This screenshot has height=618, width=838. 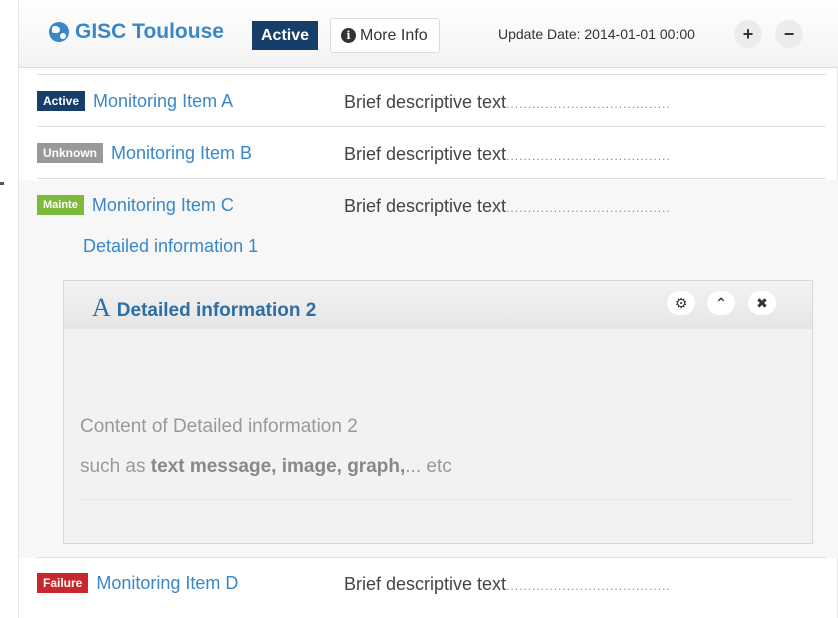 What do you see at coordinates (63, 583) in the screenshot?
I see `status-badge: Failure` at bounding box center [63, 583].